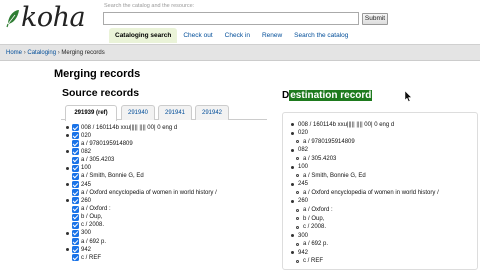 The width and height of the screenshot is (480, 270). I want to click on source-record-tabs: 291939 (ref) 291940 291941 291942, so click(164, 112).